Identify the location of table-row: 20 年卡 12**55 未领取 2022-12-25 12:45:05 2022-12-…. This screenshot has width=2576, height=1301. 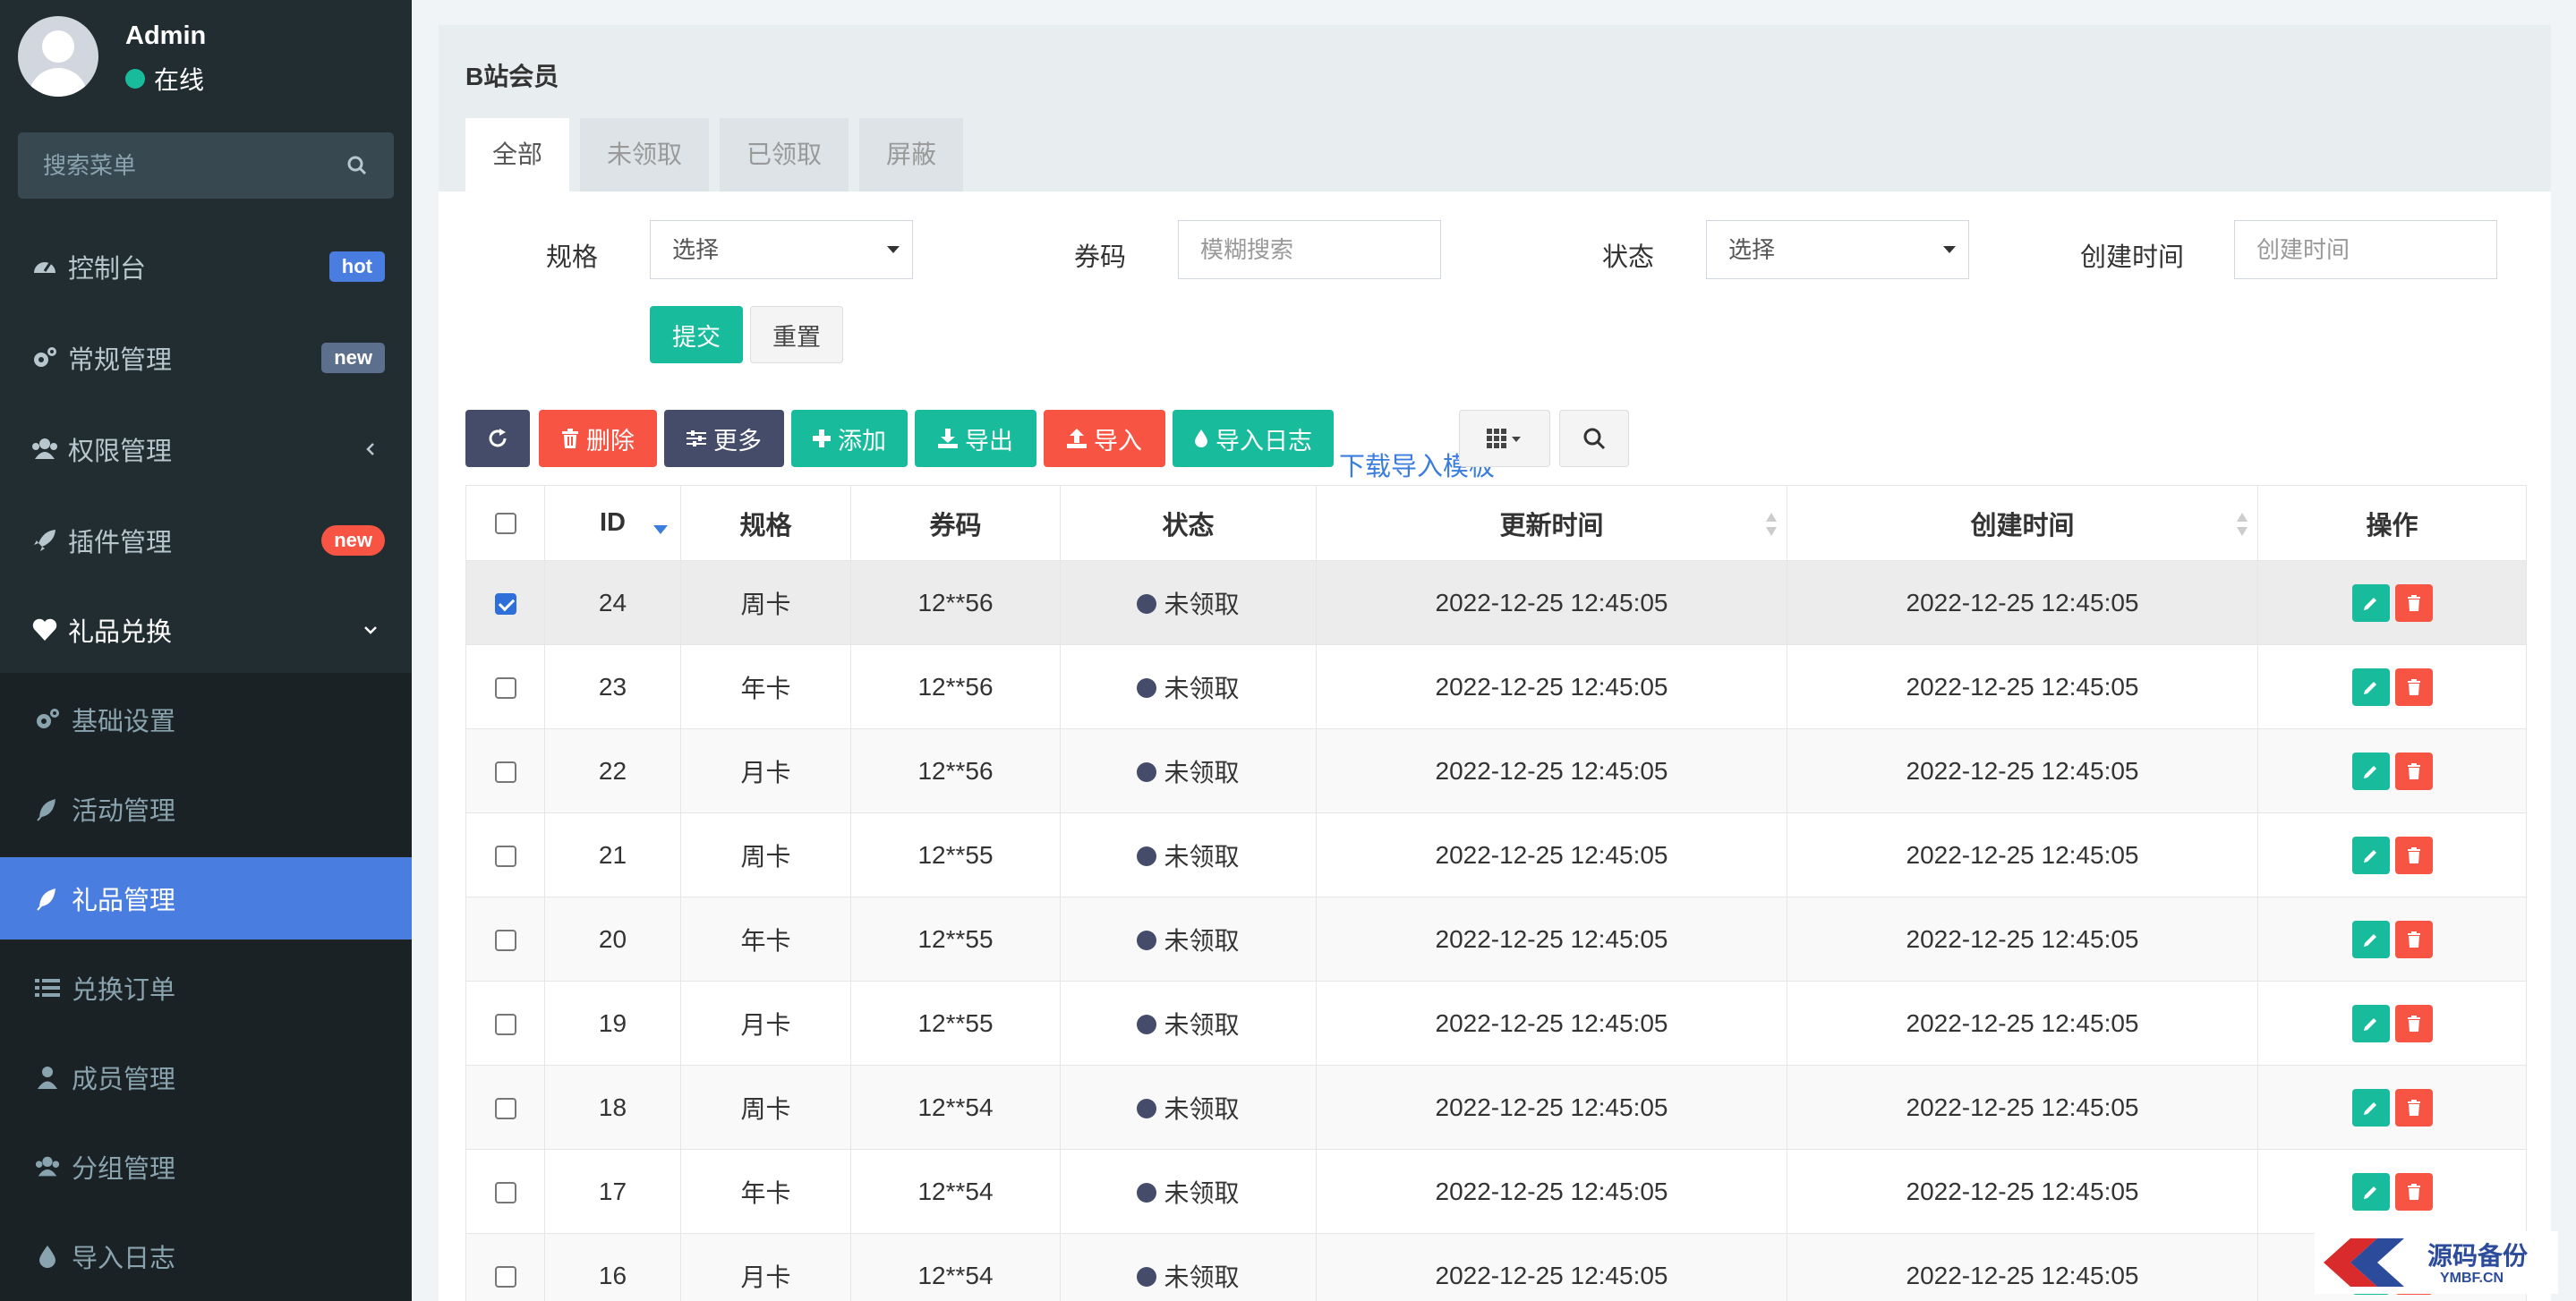
(1496, 939).